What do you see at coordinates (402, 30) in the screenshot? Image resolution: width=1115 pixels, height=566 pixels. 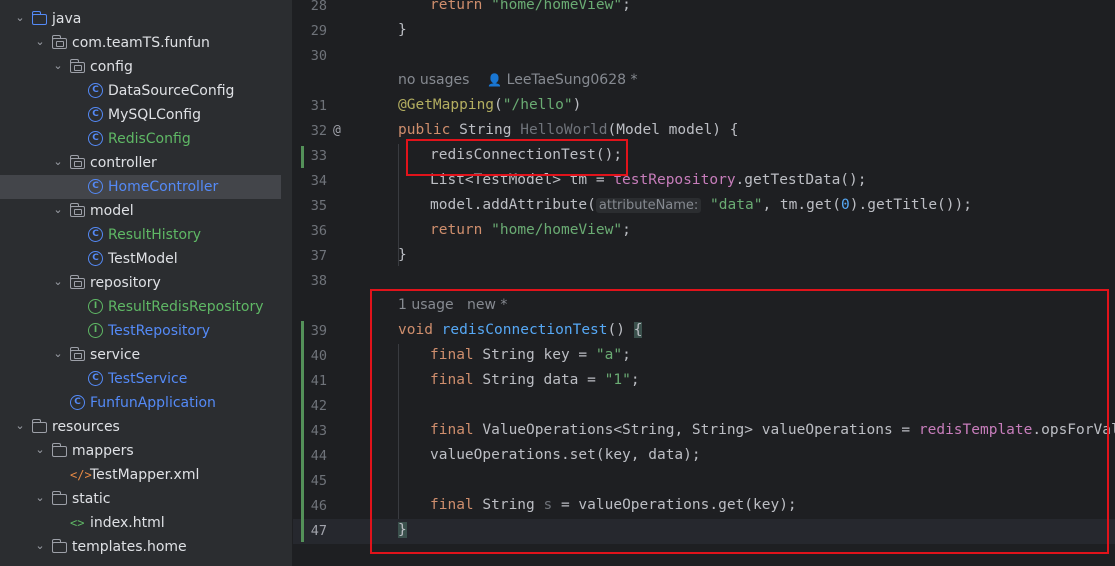 I see `code-line-29: }` at bounding box center [402, 30].